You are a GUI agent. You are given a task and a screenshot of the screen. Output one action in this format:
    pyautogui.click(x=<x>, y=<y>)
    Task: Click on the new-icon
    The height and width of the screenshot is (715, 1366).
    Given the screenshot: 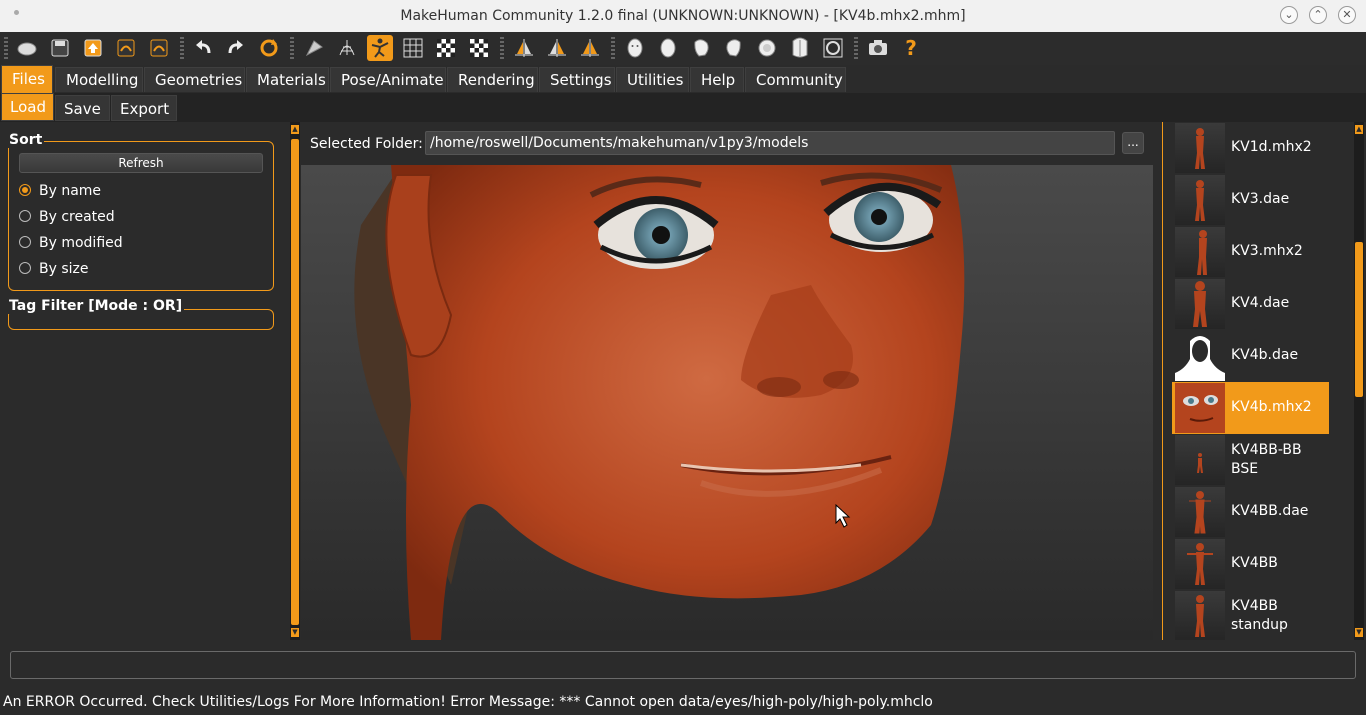 What is the action you would take?
    pyautogui.click(x=27, y=48)
    